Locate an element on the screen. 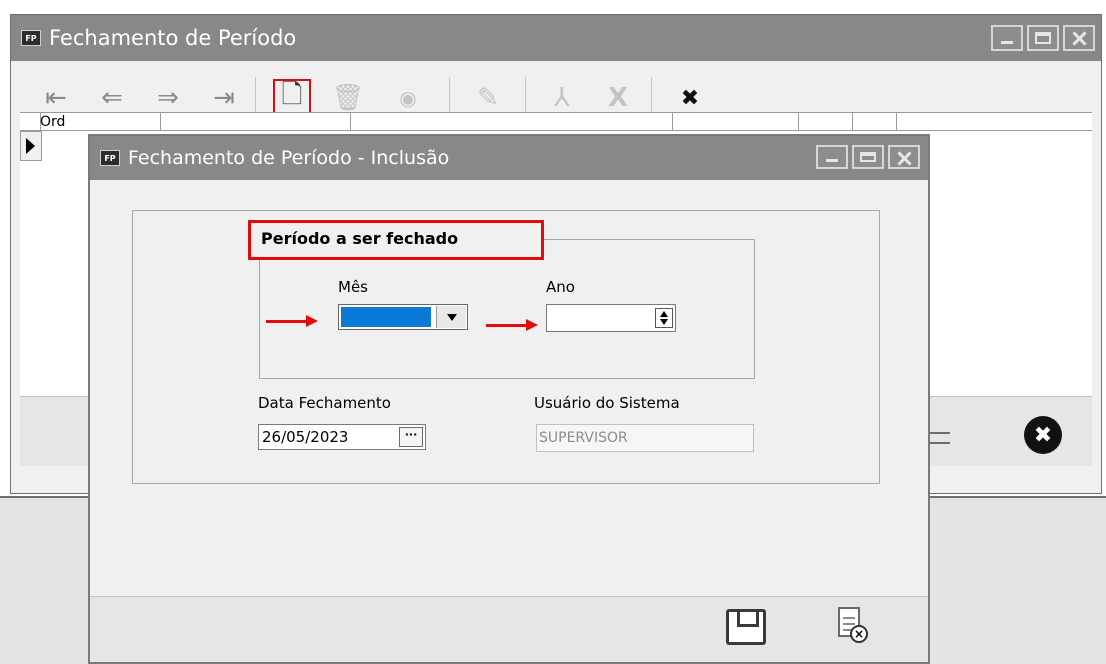  data-fechamento-field: 26/05/2023 ··· is located at coordinates (342, 437).